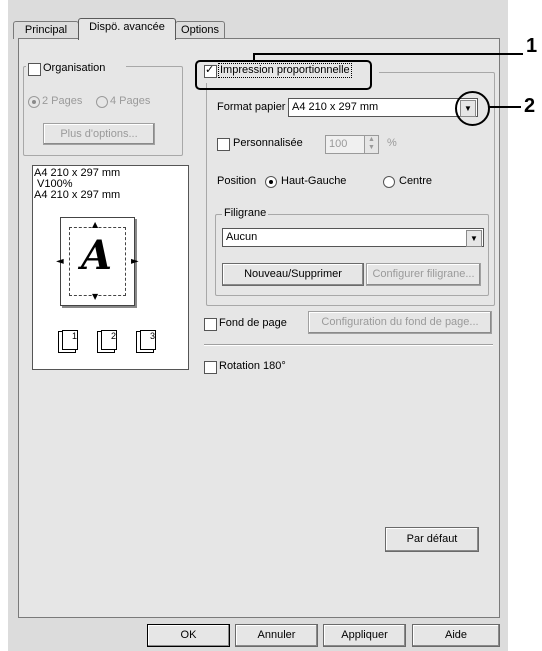  Describe the element at coordinates (46, 30) in the screenshot. I see `tab-principal: Principal` at that location.